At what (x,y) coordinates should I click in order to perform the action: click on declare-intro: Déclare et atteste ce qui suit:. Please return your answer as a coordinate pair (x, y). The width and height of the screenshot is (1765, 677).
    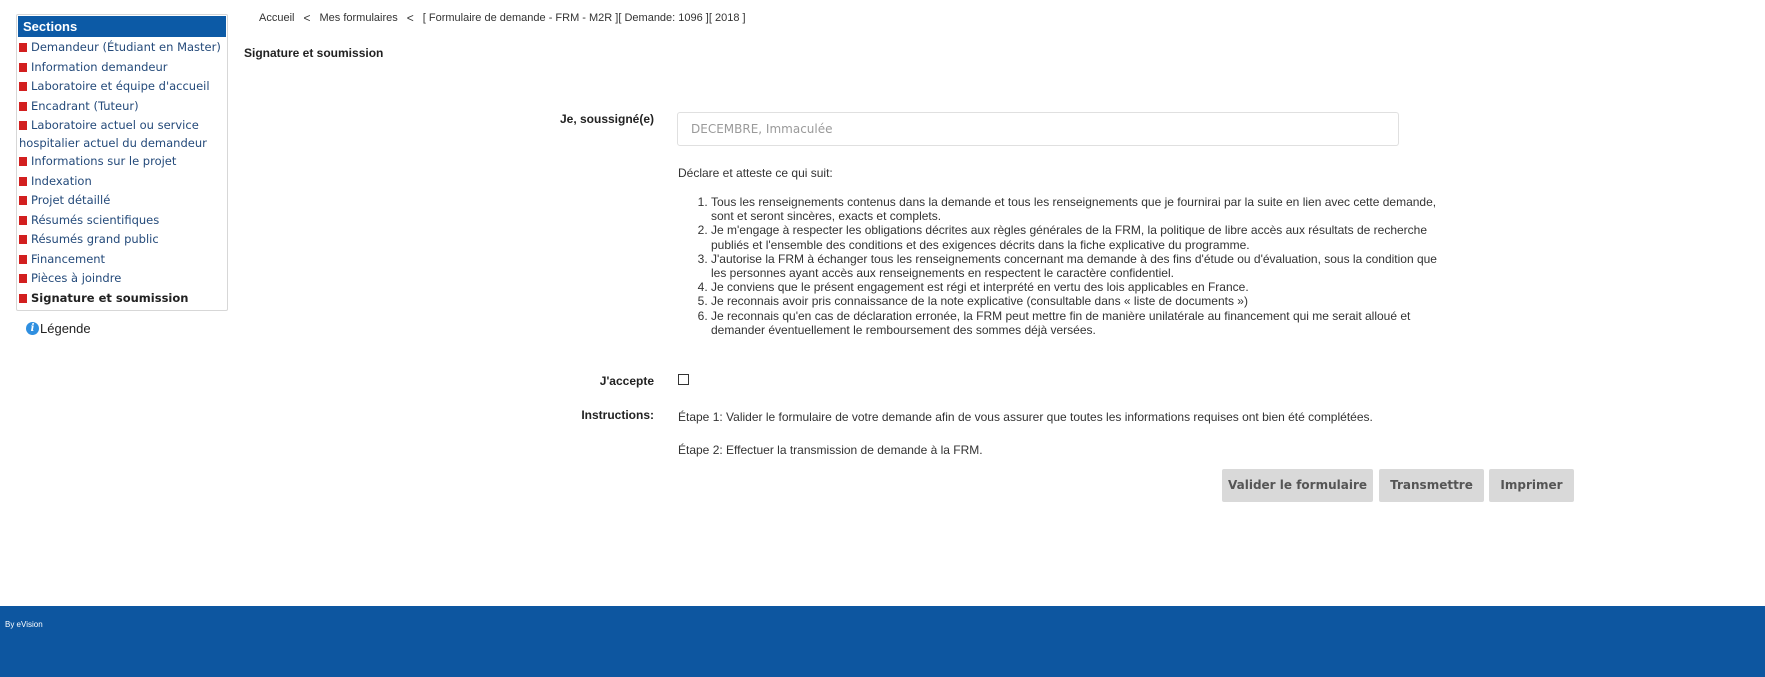
    Looking at the image, I should click on (755, 173).